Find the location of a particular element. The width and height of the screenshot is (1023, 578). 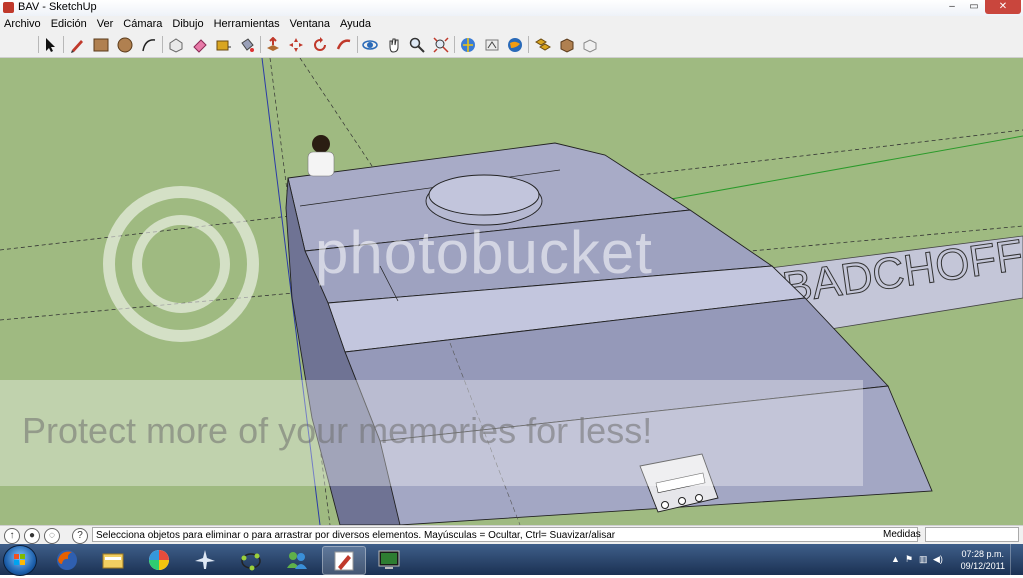

orbit-tool-button is located at coordinates (370, 44).